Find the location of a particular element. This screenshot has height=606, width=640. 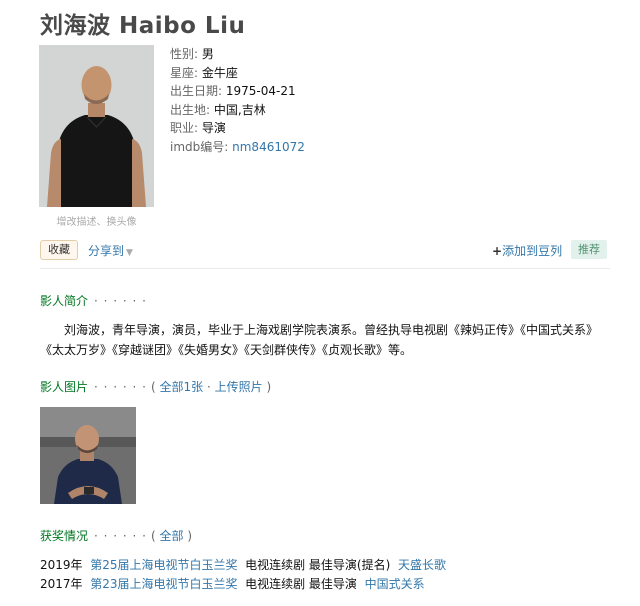

collect-button: 收藏 is located at coordinates (59, 250).